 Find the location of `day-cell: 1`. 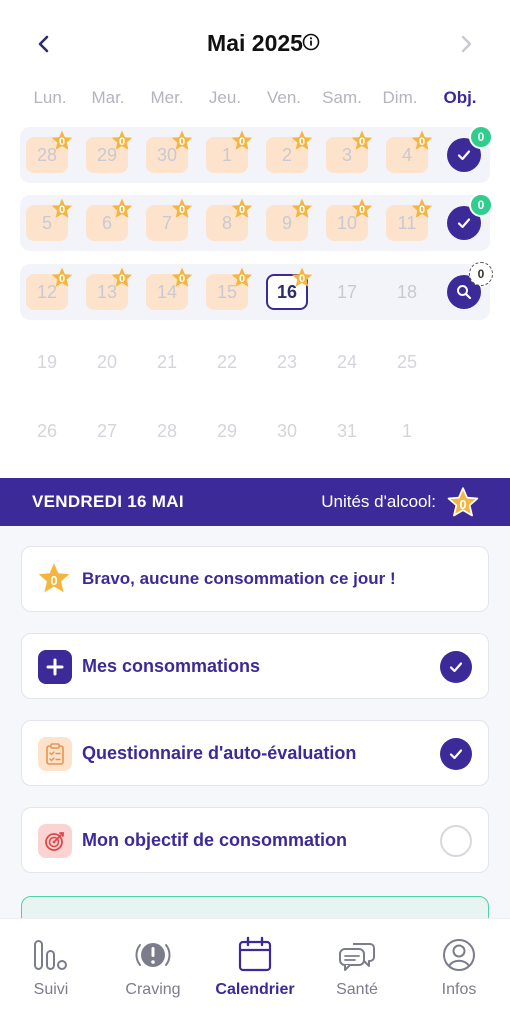

day-cell: 1 is located at coordinates (407, 431).